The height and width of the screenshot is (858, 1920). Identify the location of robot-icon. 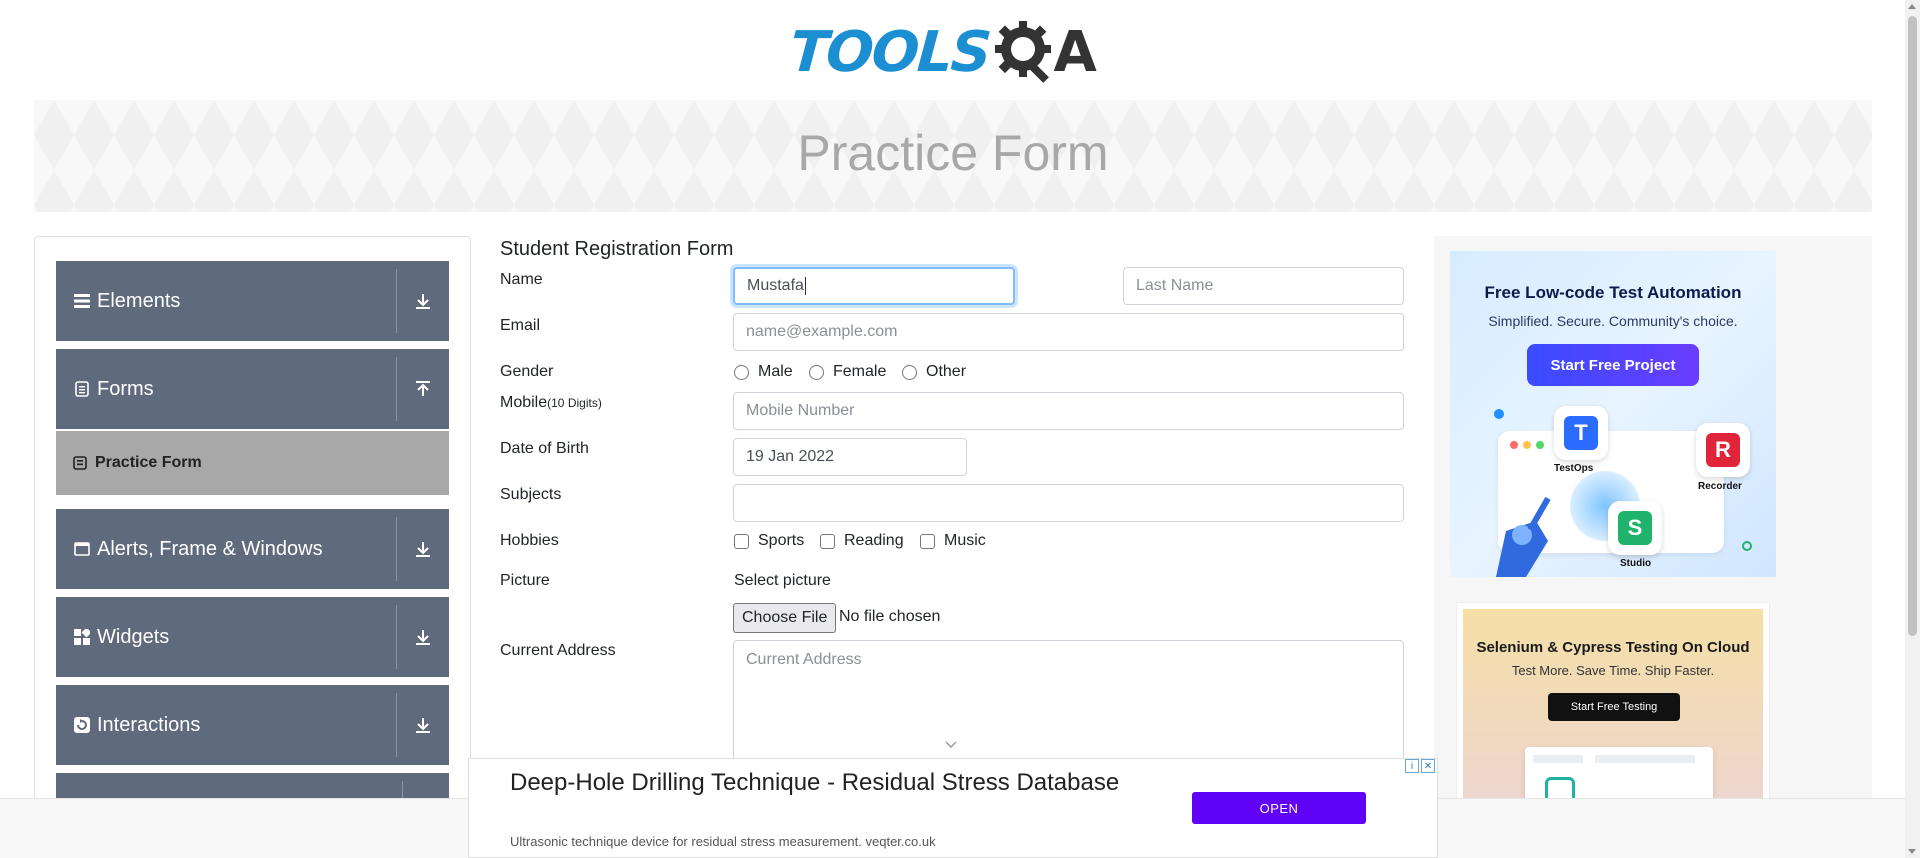
(1523, 536).